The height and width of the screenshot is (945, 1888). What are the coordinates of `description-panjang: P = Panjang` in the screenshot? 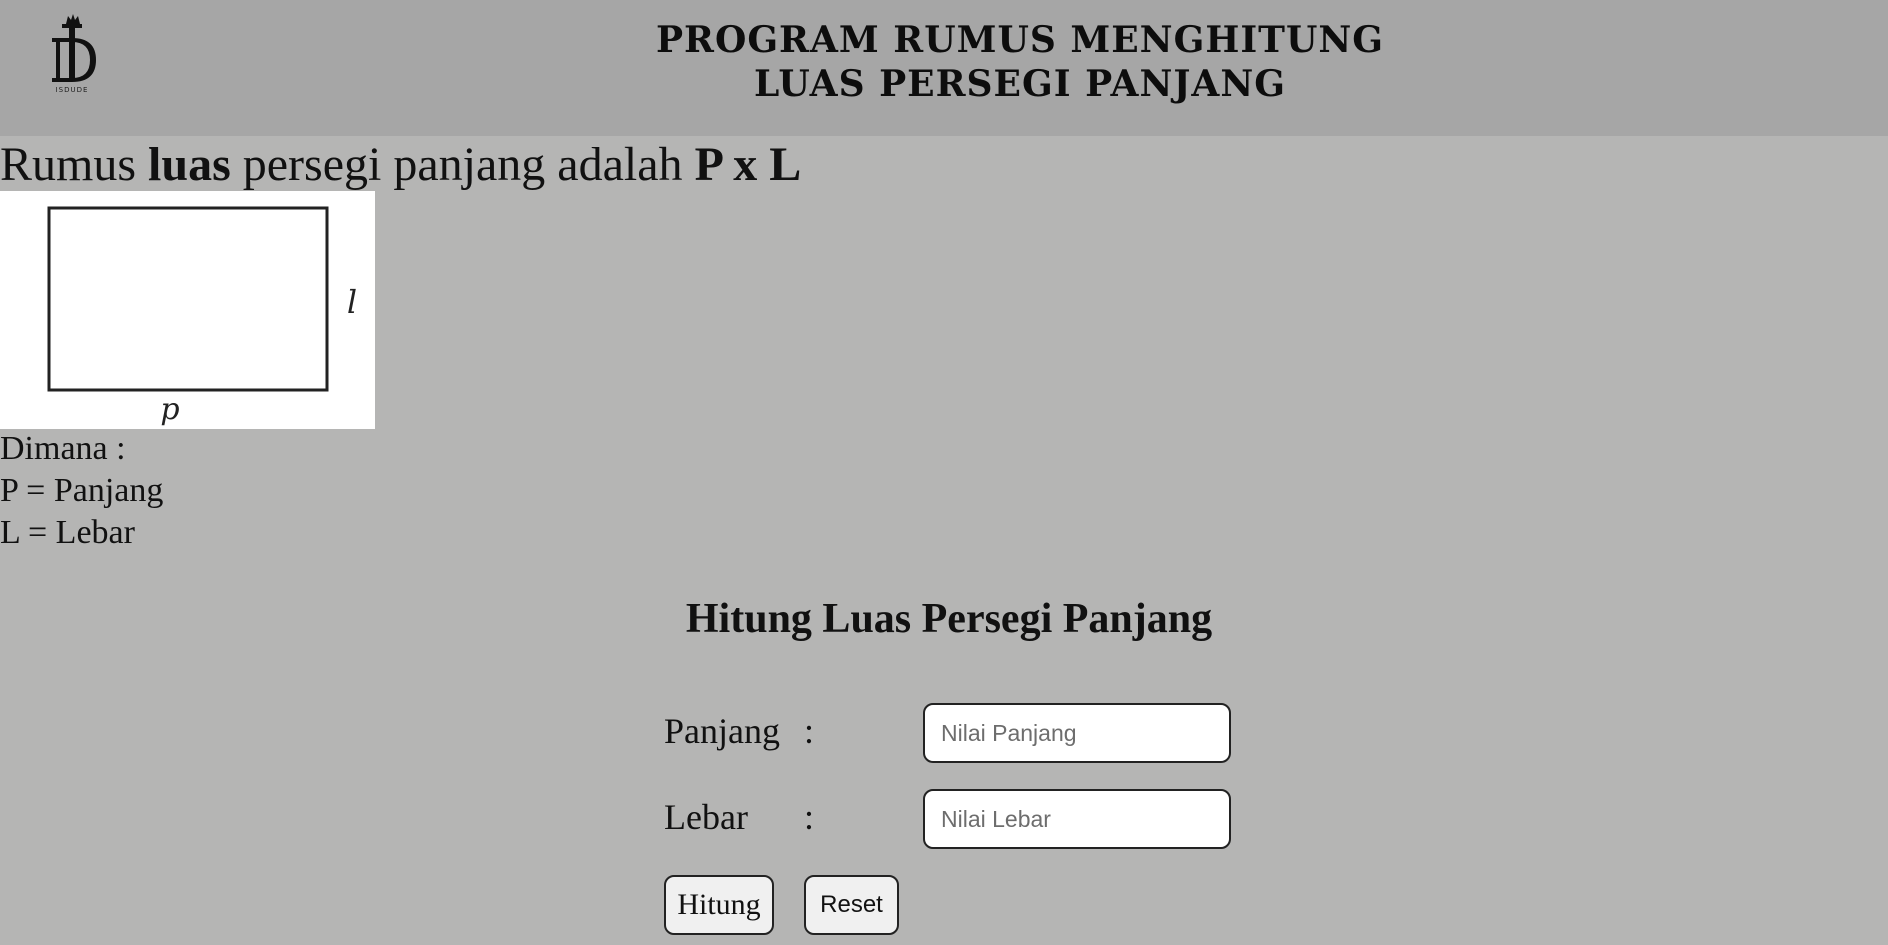 It's located at (82, 490).